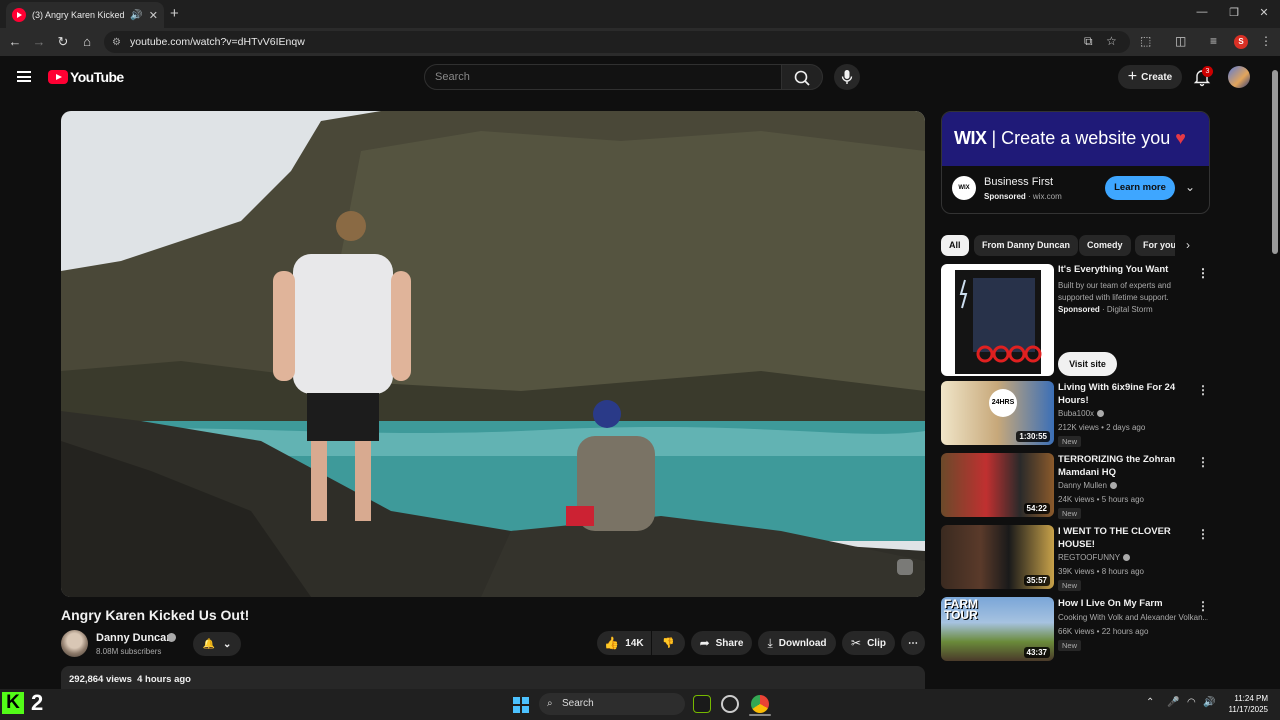 The width and height of the screenshot is (1280, 720). I want to click on thumbnail-text: FARM TOUR, so click(961, 609).